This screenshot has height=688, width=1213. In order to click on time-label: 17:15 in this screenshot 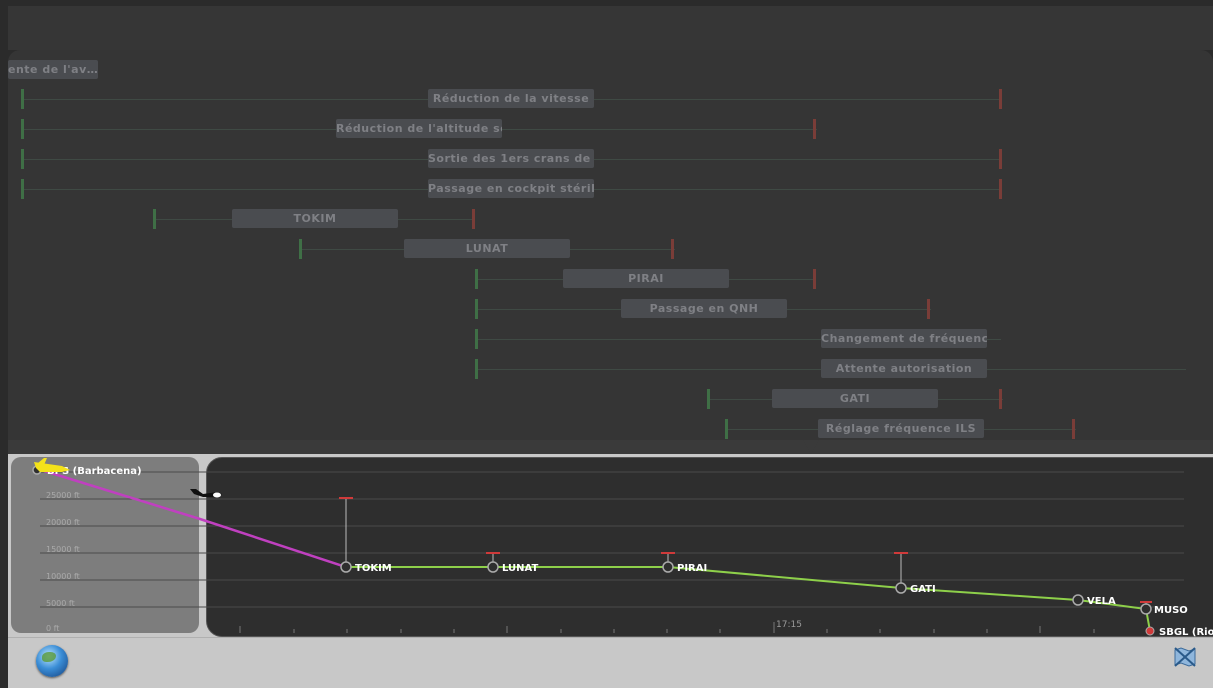, I will do `click(789, 625)`.